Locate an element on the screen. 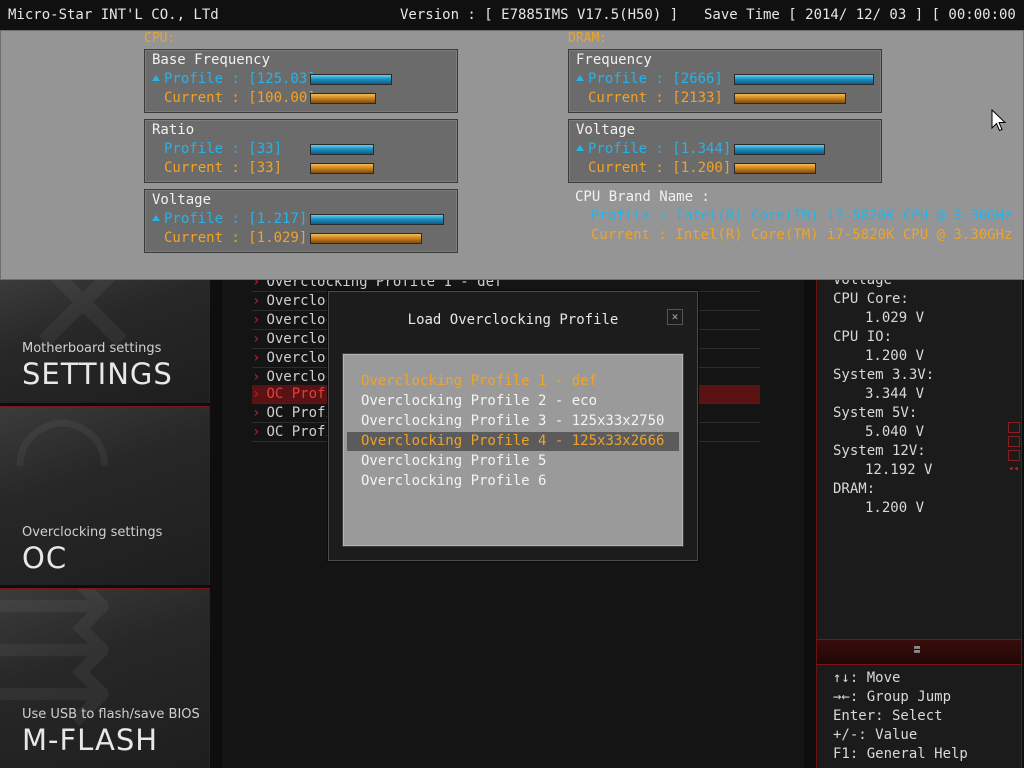  cpu-ratio-box: Ratio Profile : [33] Current : [33] is located at coordinates (301, 151).